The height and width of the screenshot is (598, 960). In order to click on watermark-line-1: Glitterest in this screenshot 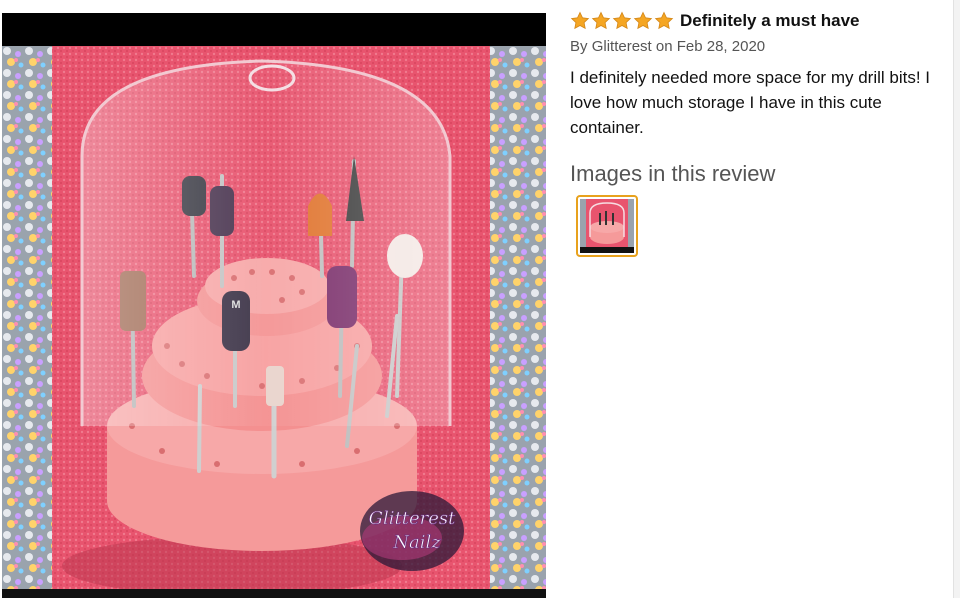, I will do `click(413, 518)`.